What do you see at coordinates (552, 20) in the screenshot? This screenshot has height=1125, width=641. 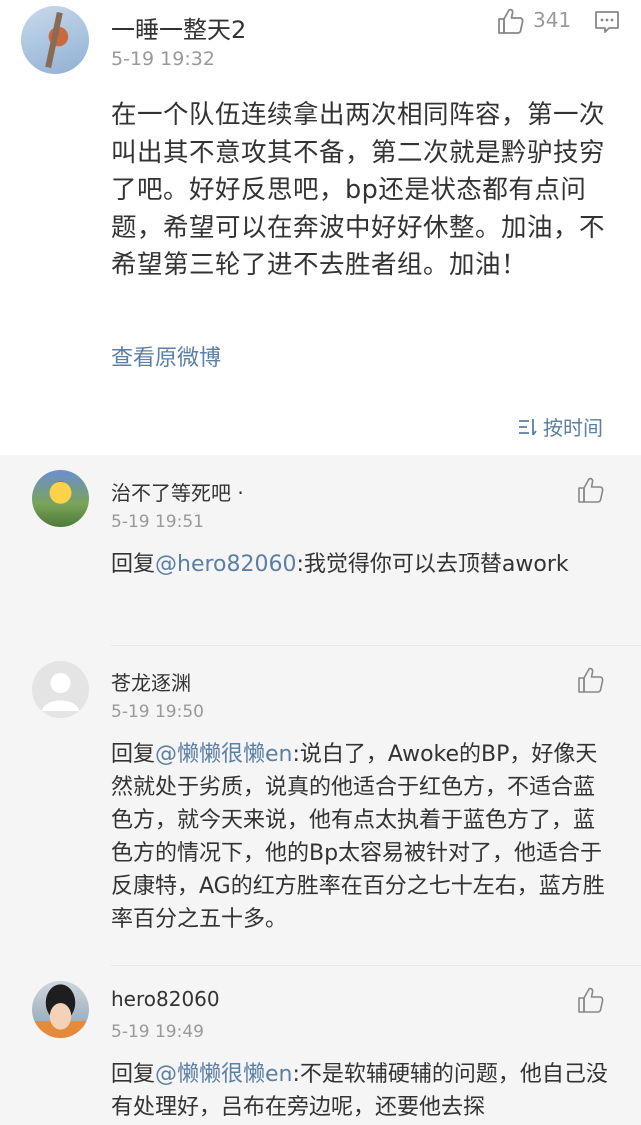 I see `post-like-count: 341` at bounding box center [552, 20].